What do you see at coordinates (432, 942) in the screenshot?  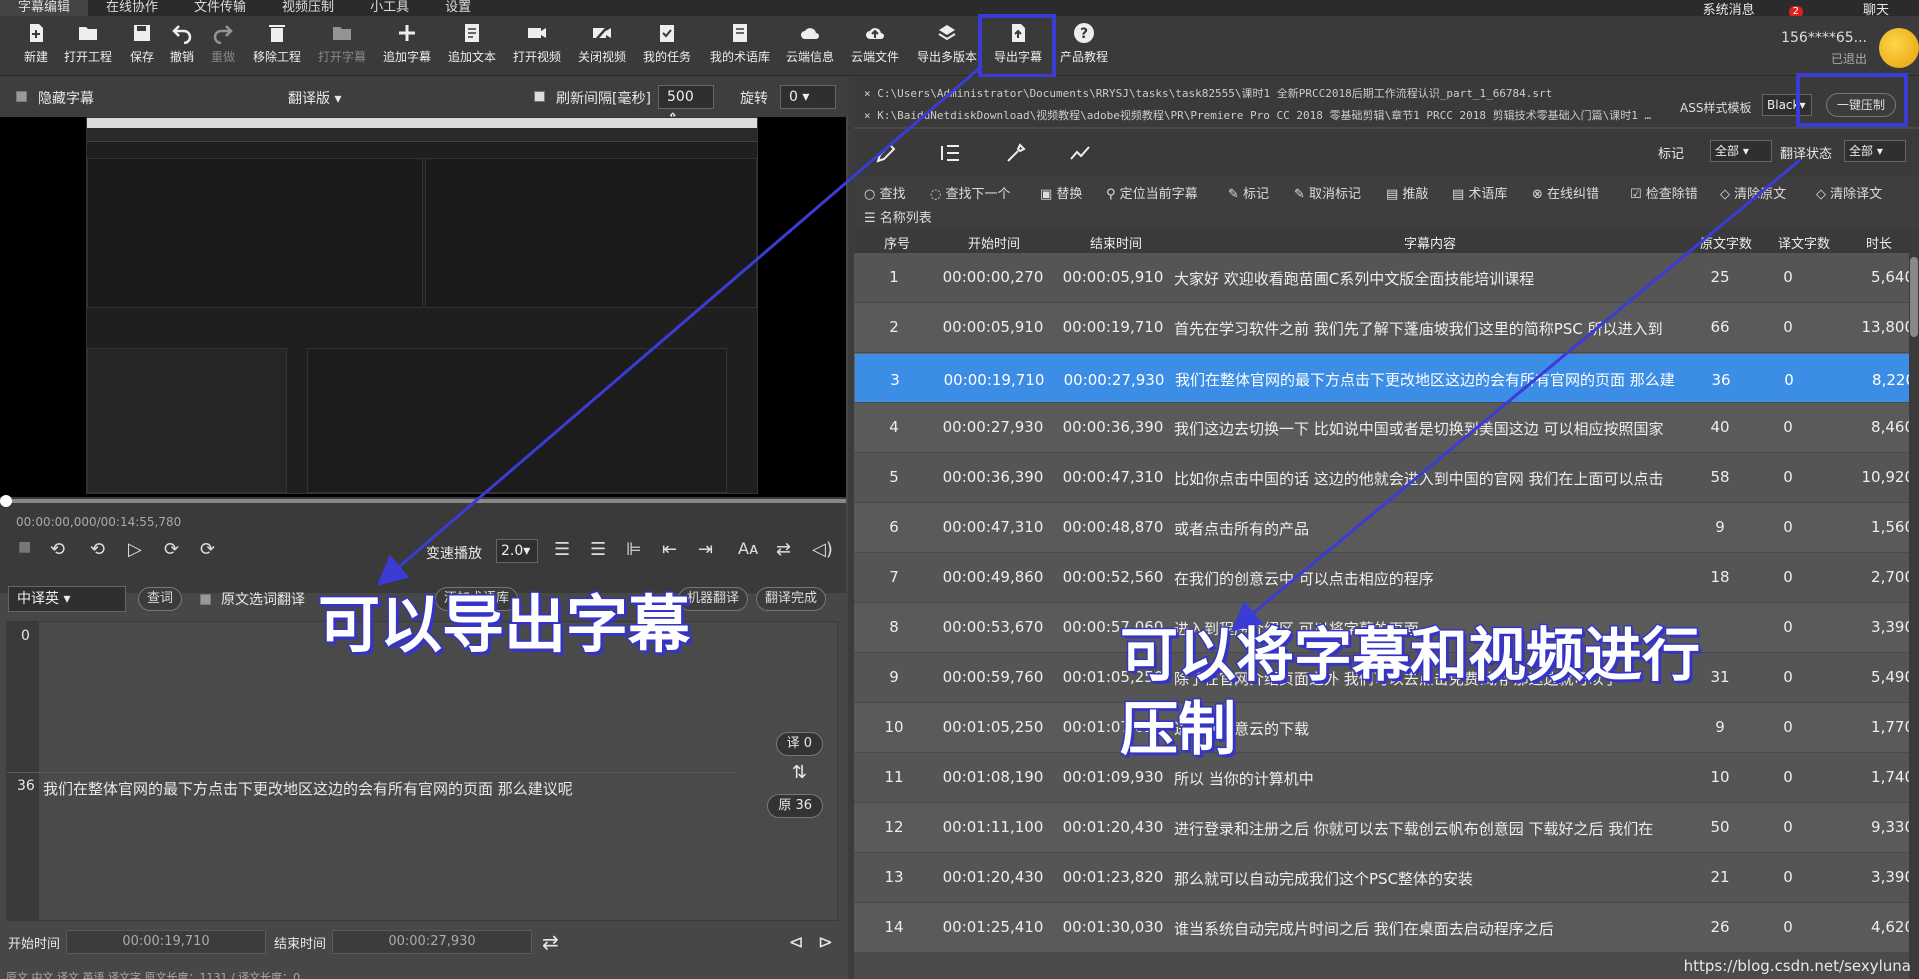 I see `end-time-field: 00:00:27,930` at bounding box center [432, 942].